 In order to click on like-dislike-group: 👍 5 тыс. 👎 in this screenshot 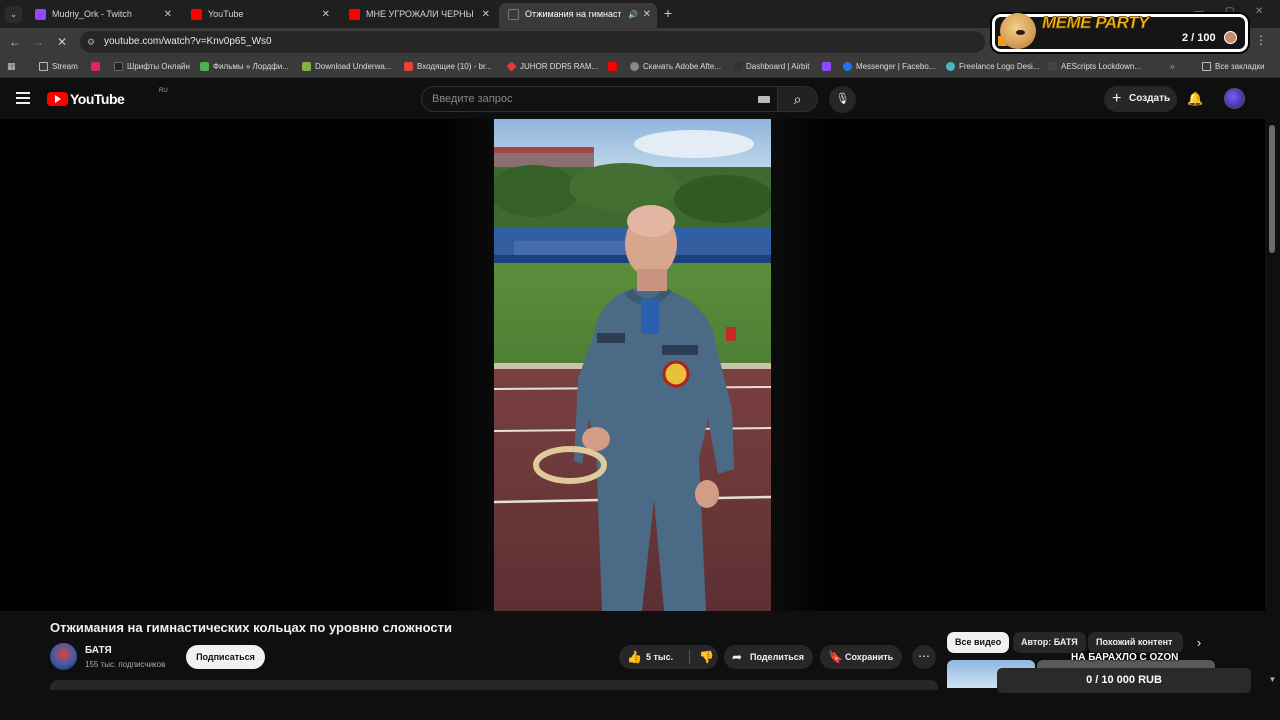, I will do `click(668, 657)`.